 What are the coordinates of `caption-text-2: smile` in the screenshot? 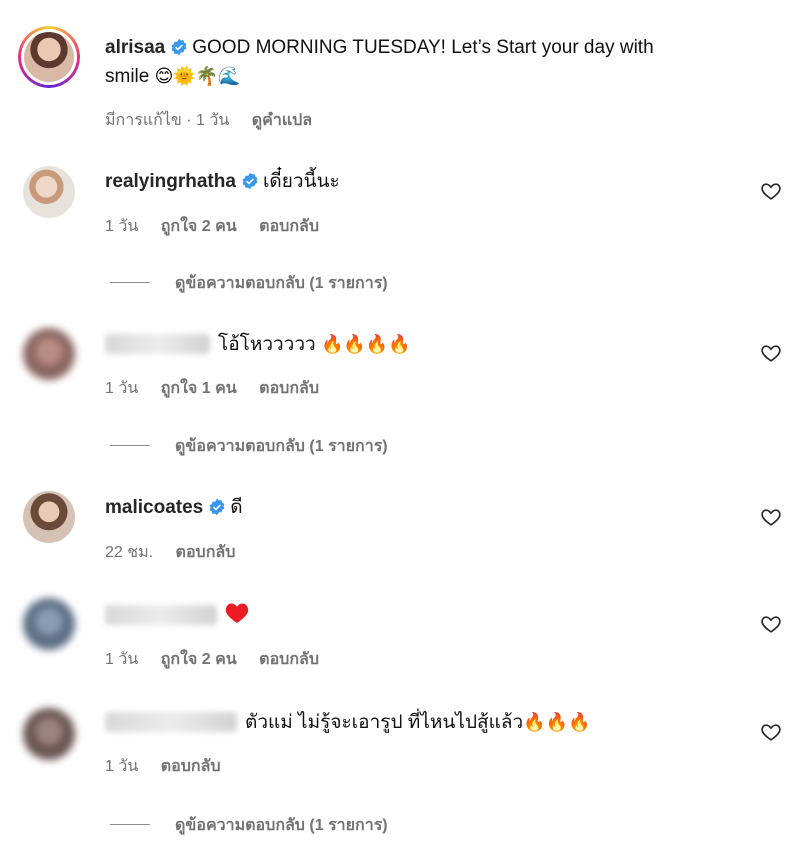 It's located at (127, 76).